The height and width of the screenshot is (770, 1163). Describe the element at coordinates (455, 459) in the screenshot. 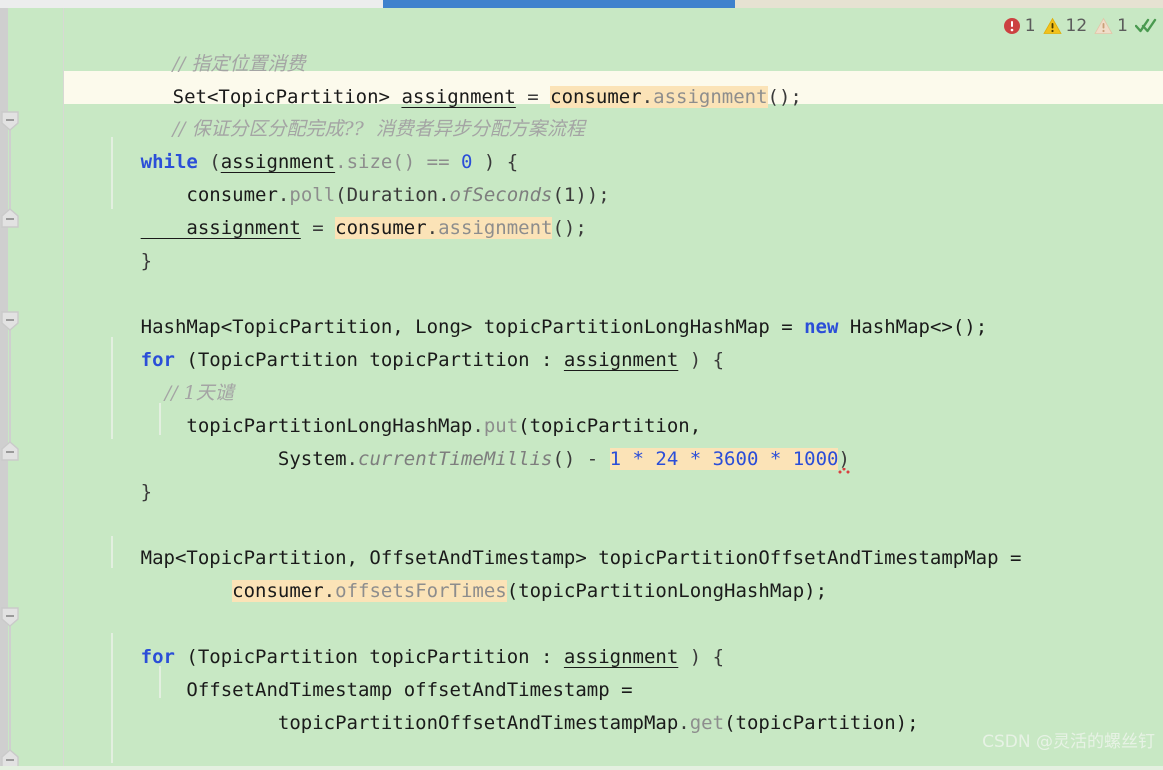

I see `static-method-token: currentTimeMillis` at that location.